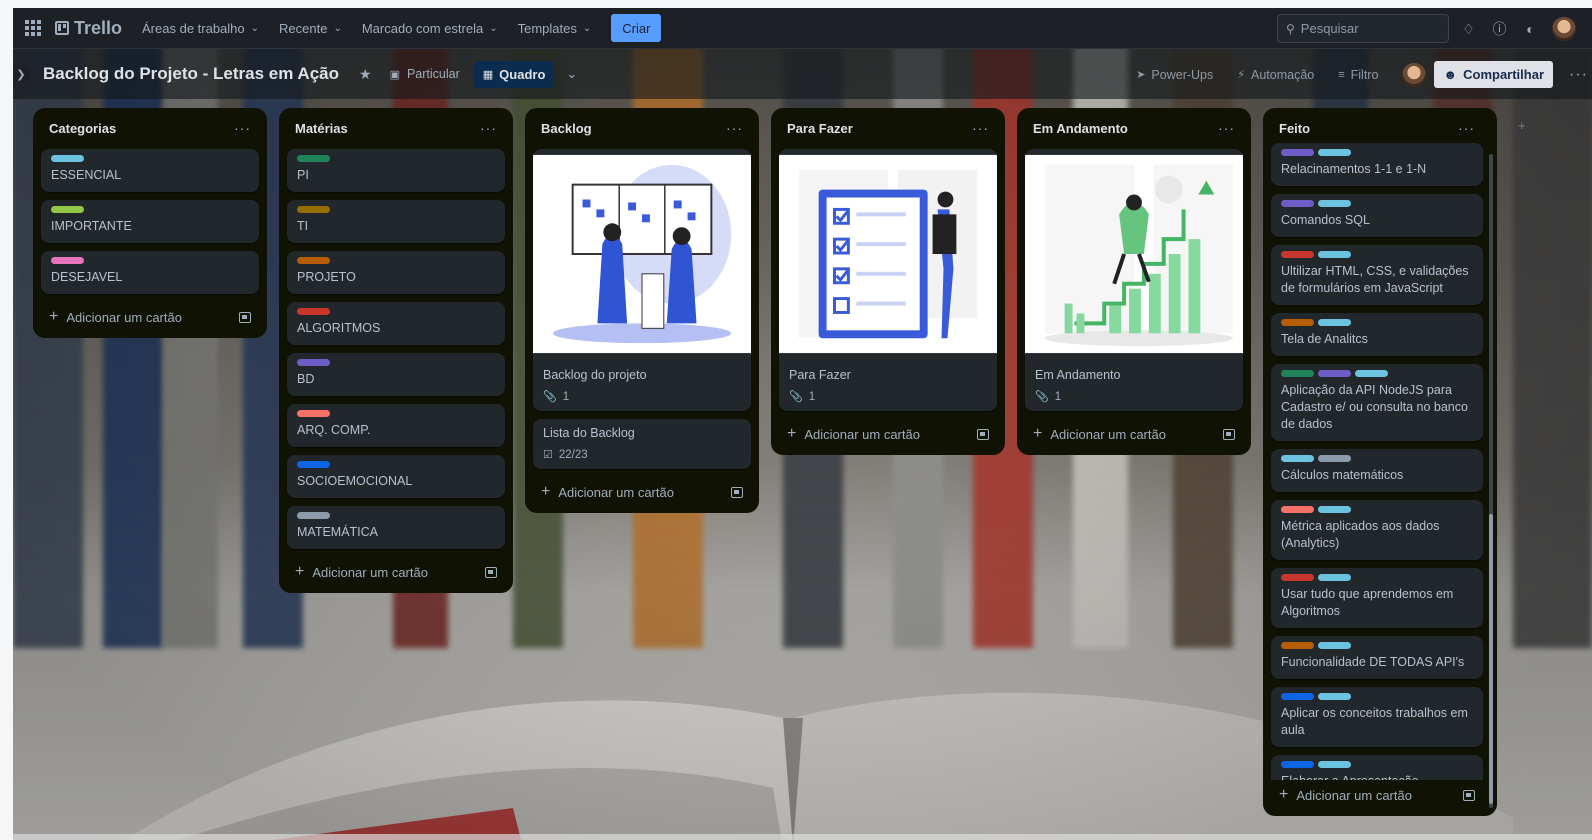 This screenshot has width=1592, height=840. What do you see at coordinates (396, 323) in the screenshot?
I see `card: ALGORITMOS` at bounding box center [396, 323].